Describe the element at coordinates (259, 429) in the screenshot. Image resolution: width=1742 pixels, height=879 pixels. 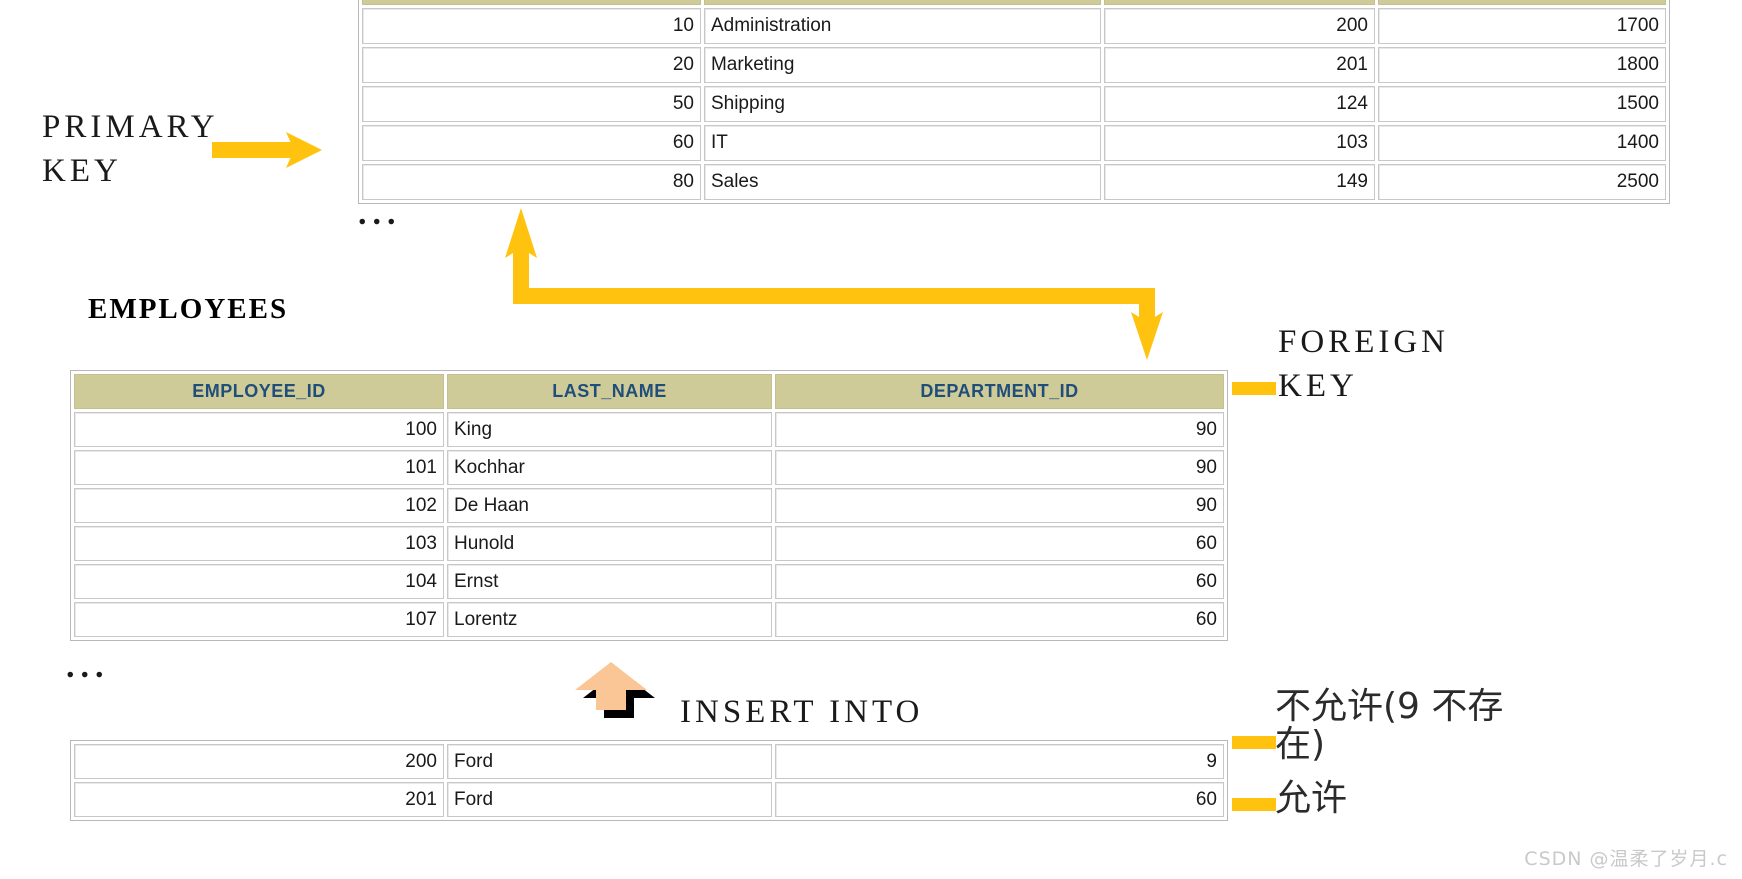
I see `cell-employee-id: 100` at that location.